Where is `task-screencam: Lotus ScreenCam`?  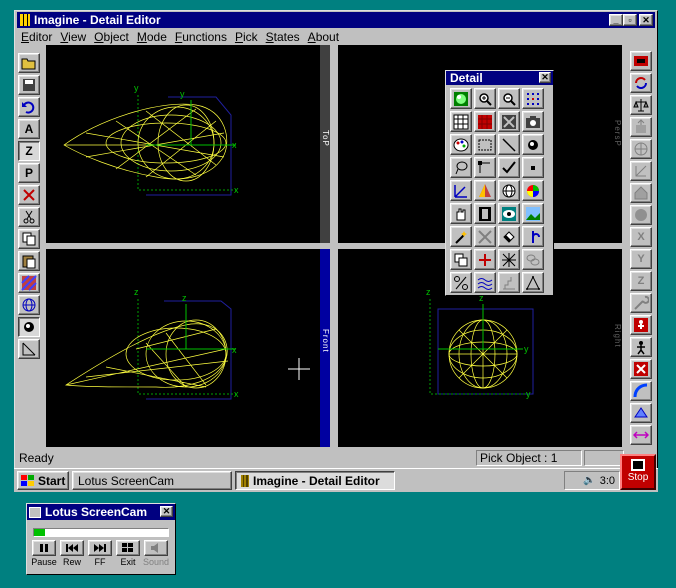 task-screencam: Lotus ScreenCam is located at coordinates (152, 480).